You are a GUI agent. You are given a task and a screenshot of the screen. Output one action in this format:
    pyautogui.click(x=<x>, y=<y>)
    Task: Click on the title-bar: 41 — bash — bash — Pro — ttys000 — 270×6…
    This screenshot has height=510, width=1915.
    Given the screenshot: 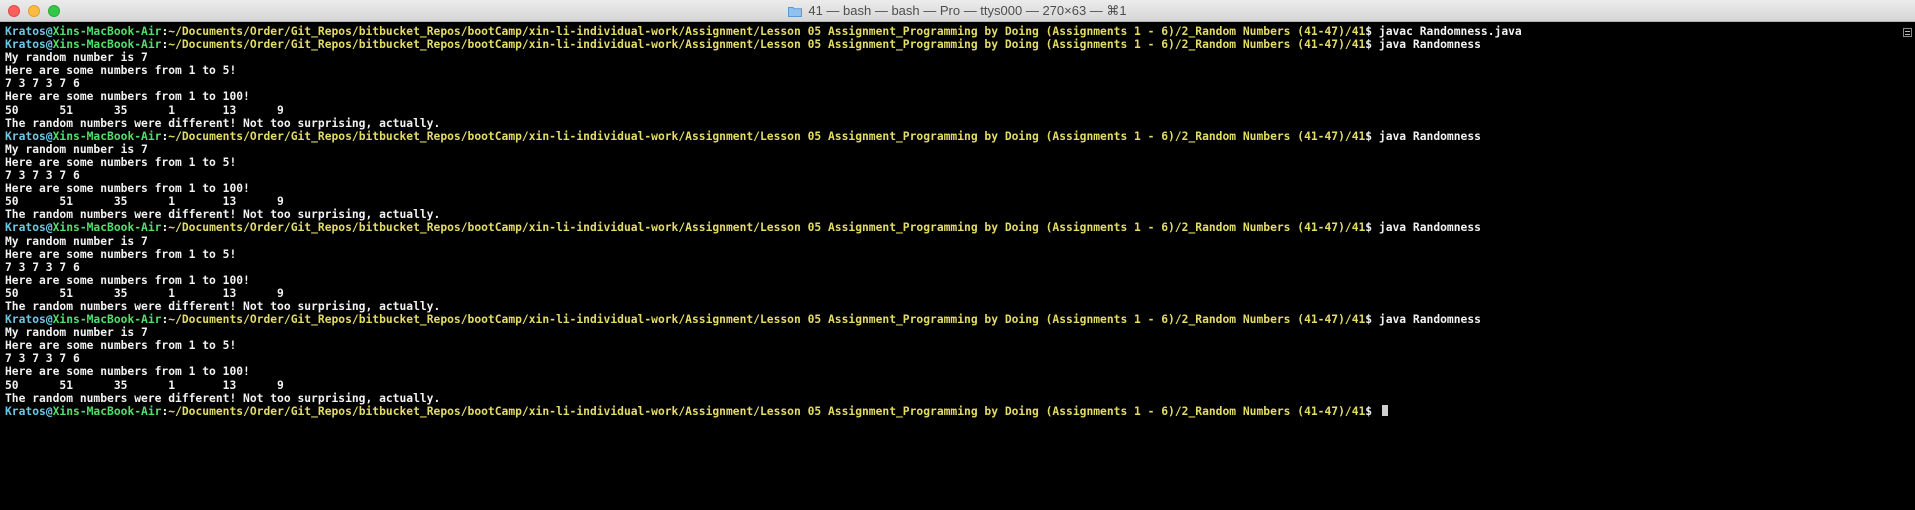 What is the action you would take?
    pyautogui.click(x=957, y=11)
    